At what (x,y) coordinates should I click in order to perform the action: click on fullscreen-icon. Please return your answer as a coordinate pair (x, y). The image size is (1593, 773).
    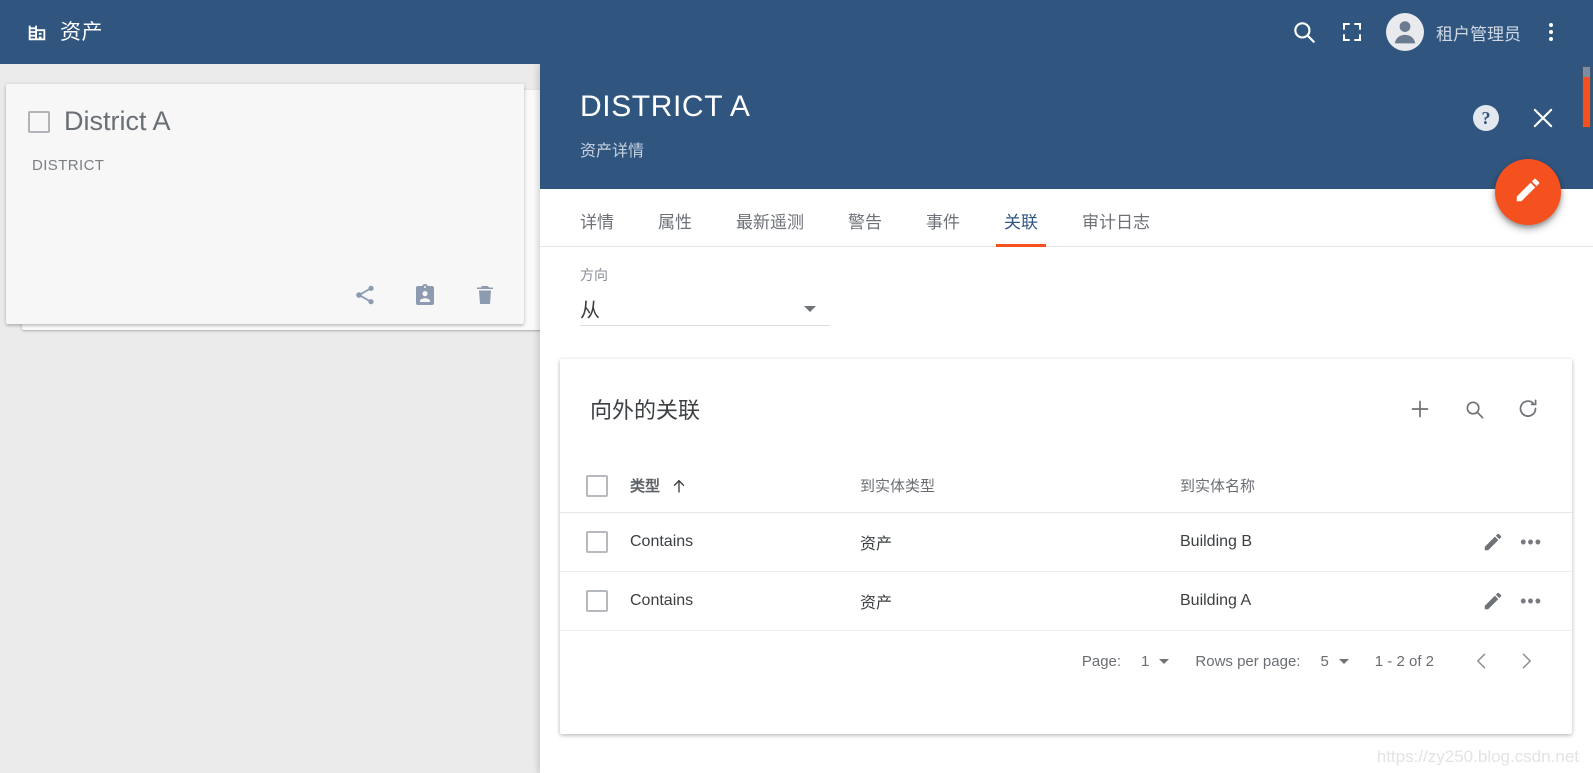
    Looking at the image, I should click on (1352, 32).